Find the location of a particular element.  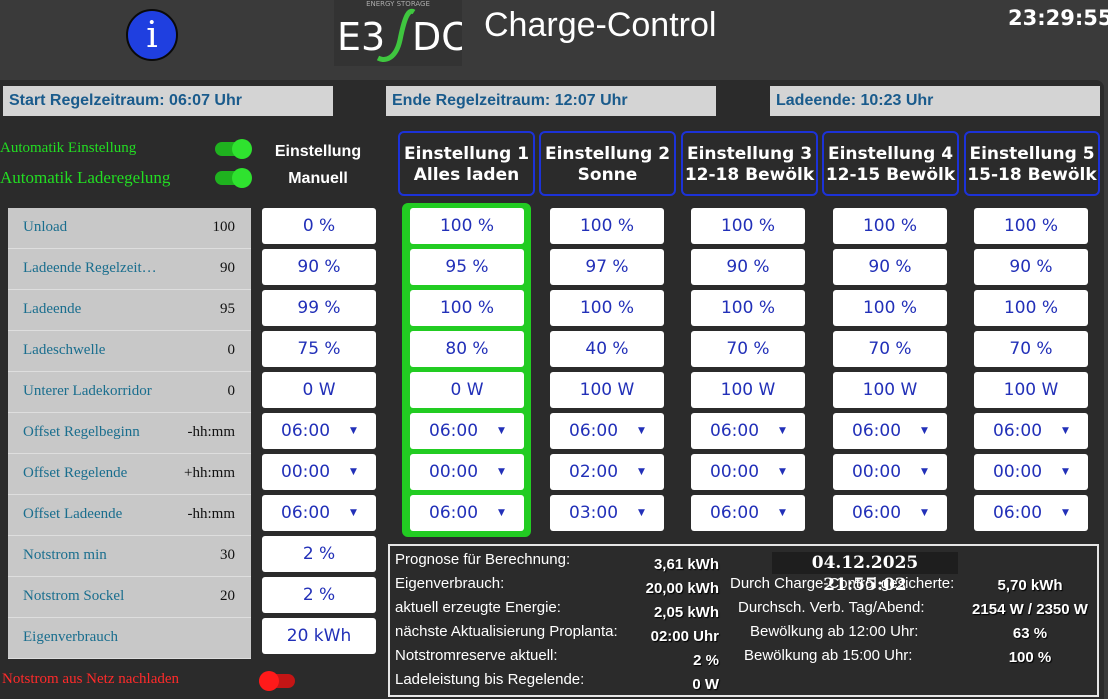

param-row: Offset Regelbeginn -hh:mm is located at coordinates (129, 433).